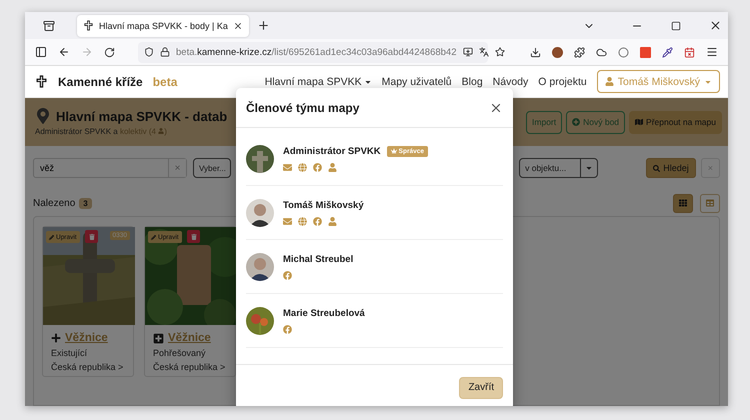 The width and height of the screenshot is (750, 420). I want to click on card-status: Pohřešovaný, so click(180, 353).